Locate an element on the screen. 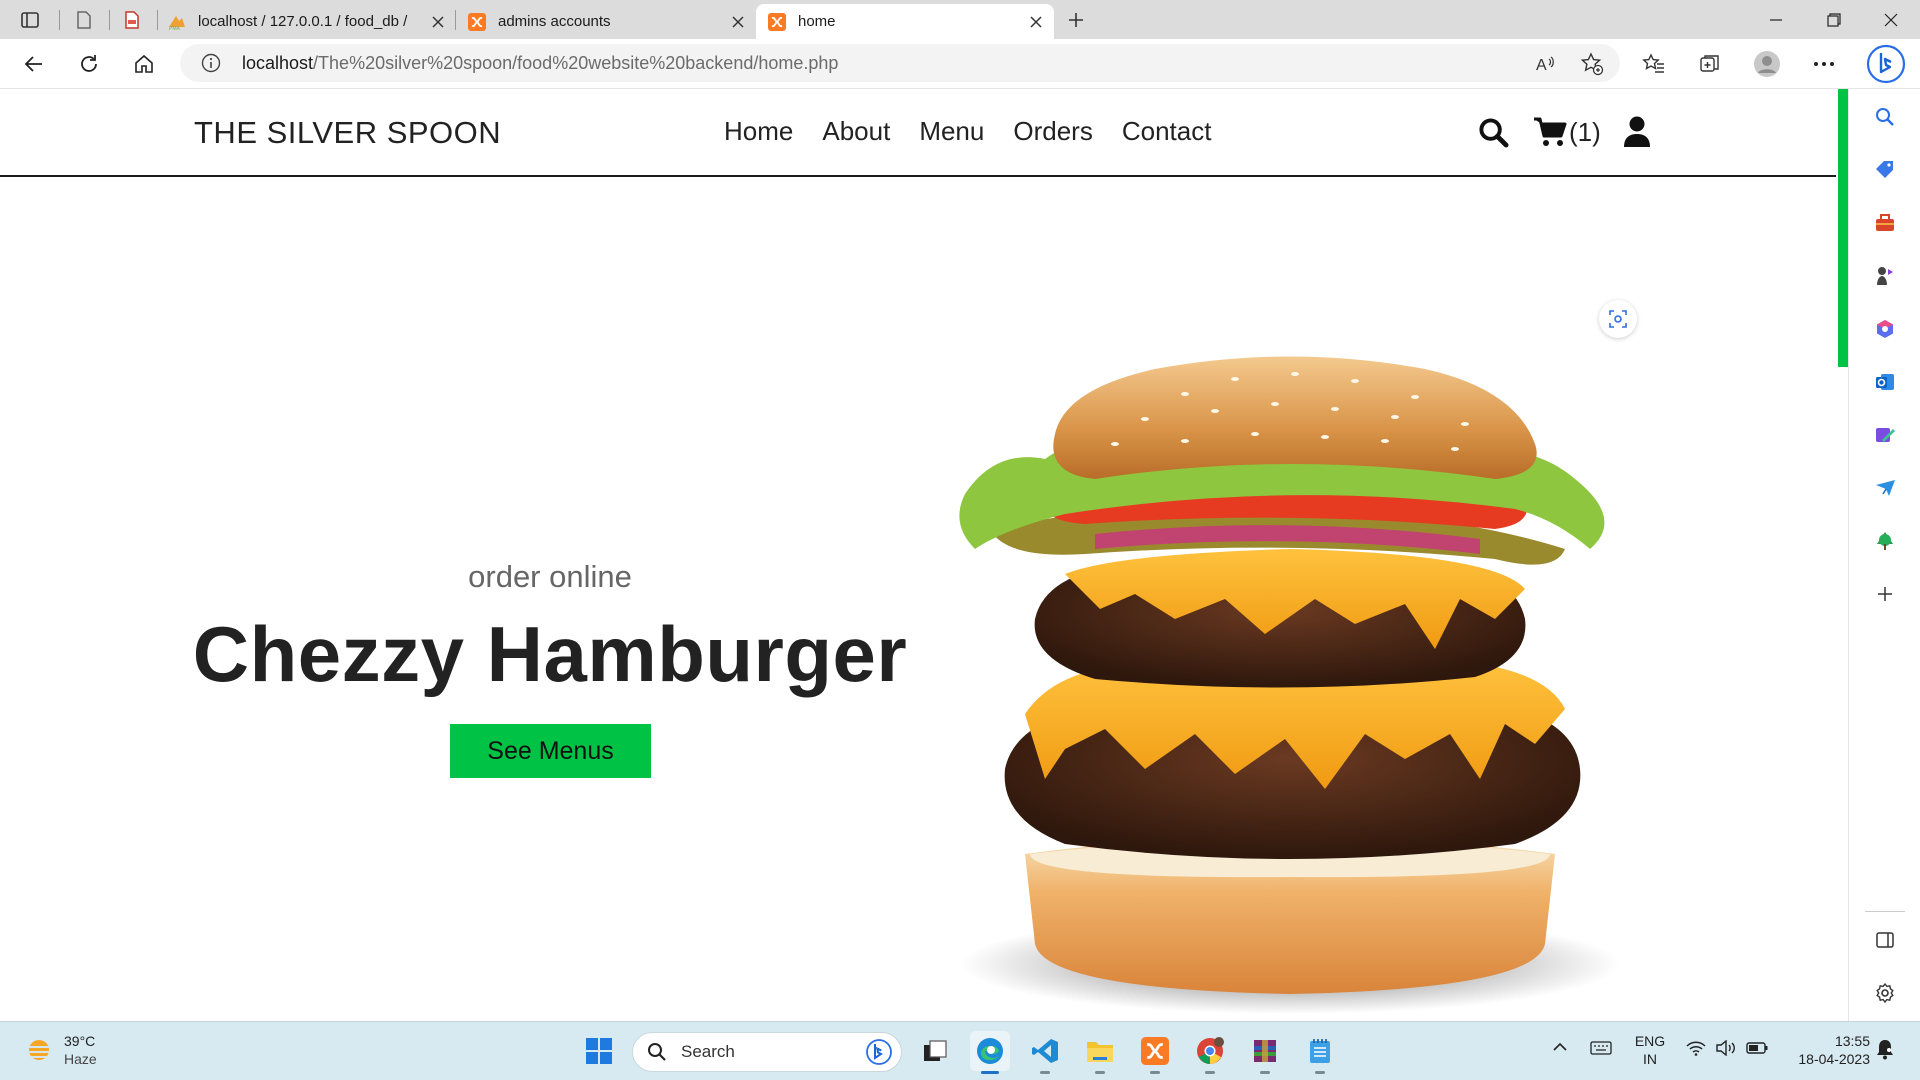 The height and width of the screenshot is (1080, 1920). add-favorite-icon is located at coordinates (1592, 64).